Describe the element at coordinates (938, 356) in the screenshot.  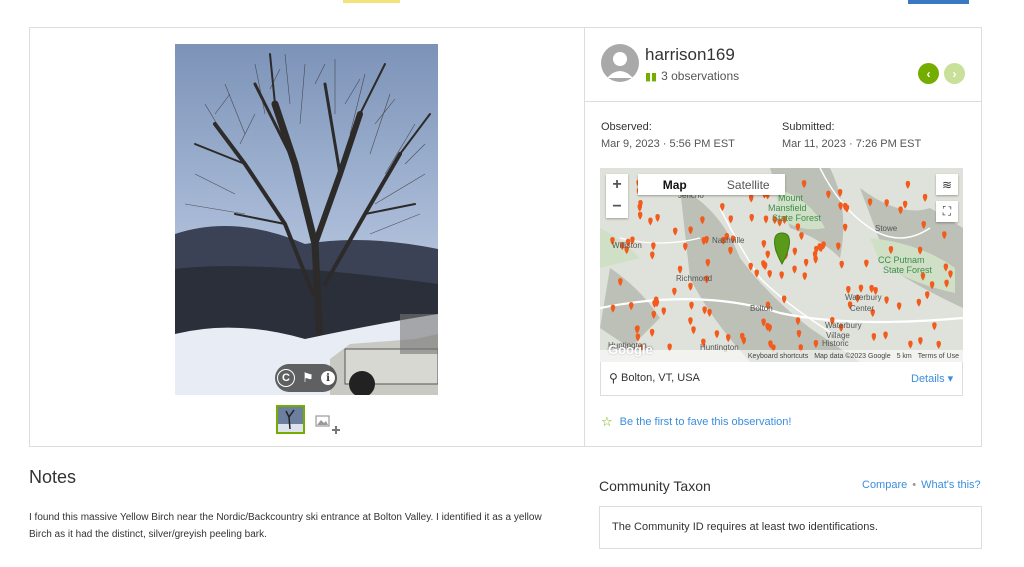
I see `terms-link: Terms of Use` at that location.